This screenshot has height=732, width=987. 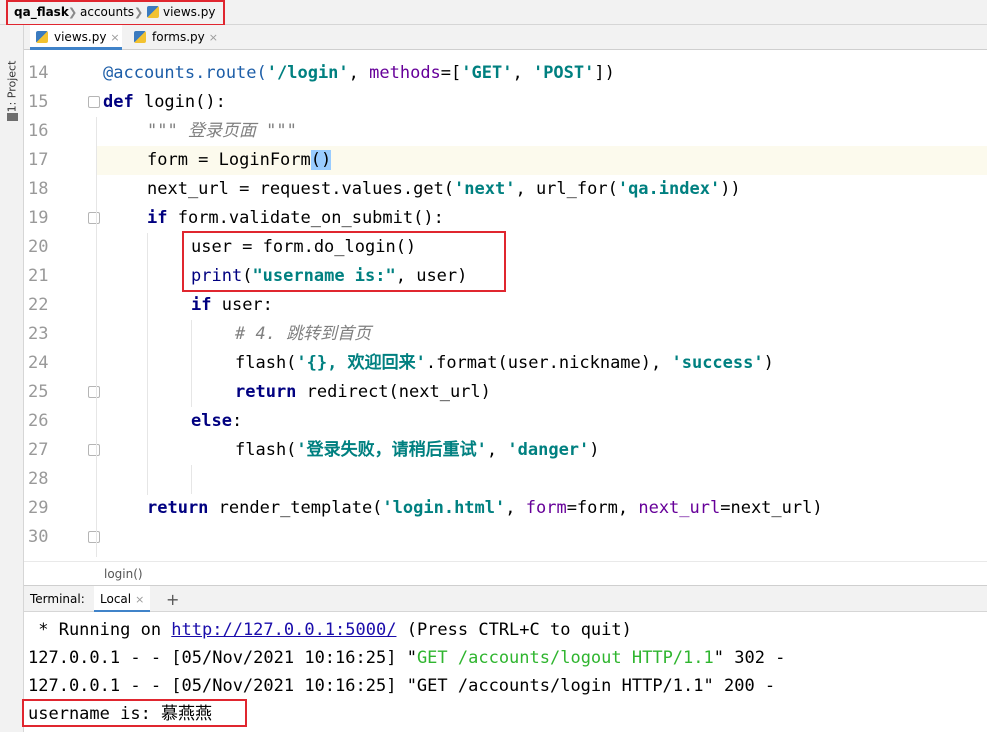 I want to click on line-number: 16, so click(x=38, y=131).